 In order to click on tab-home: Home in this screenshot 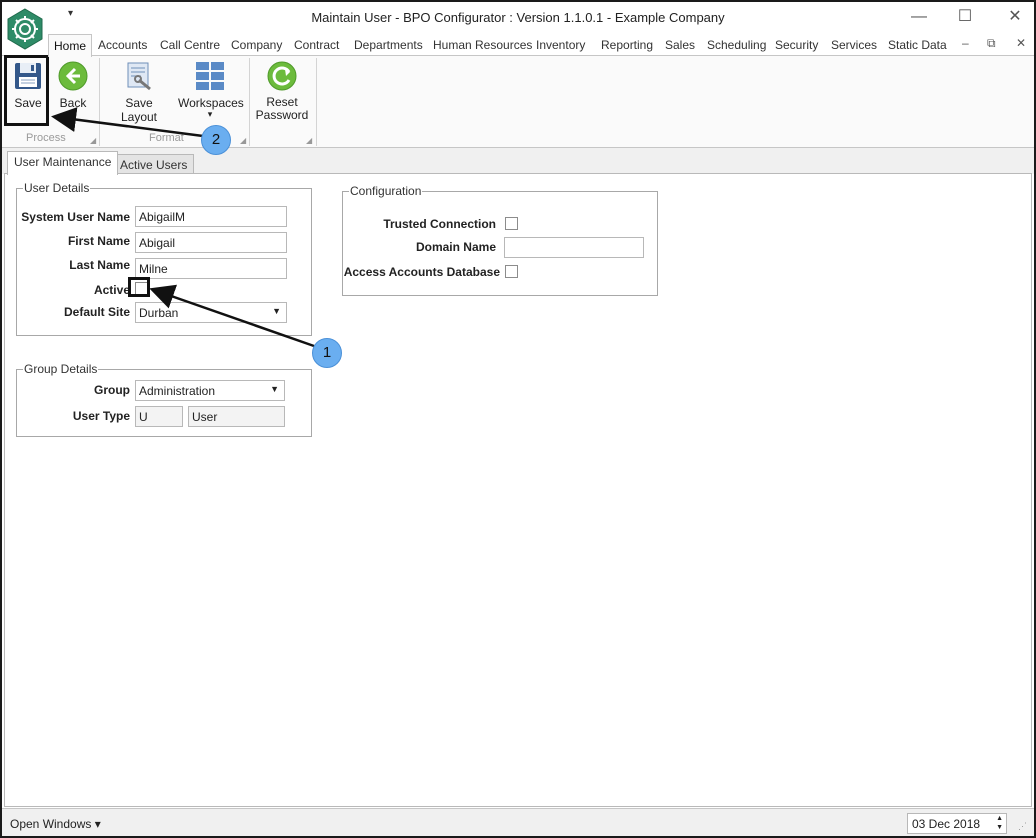, I will do `click(70, 45)`.